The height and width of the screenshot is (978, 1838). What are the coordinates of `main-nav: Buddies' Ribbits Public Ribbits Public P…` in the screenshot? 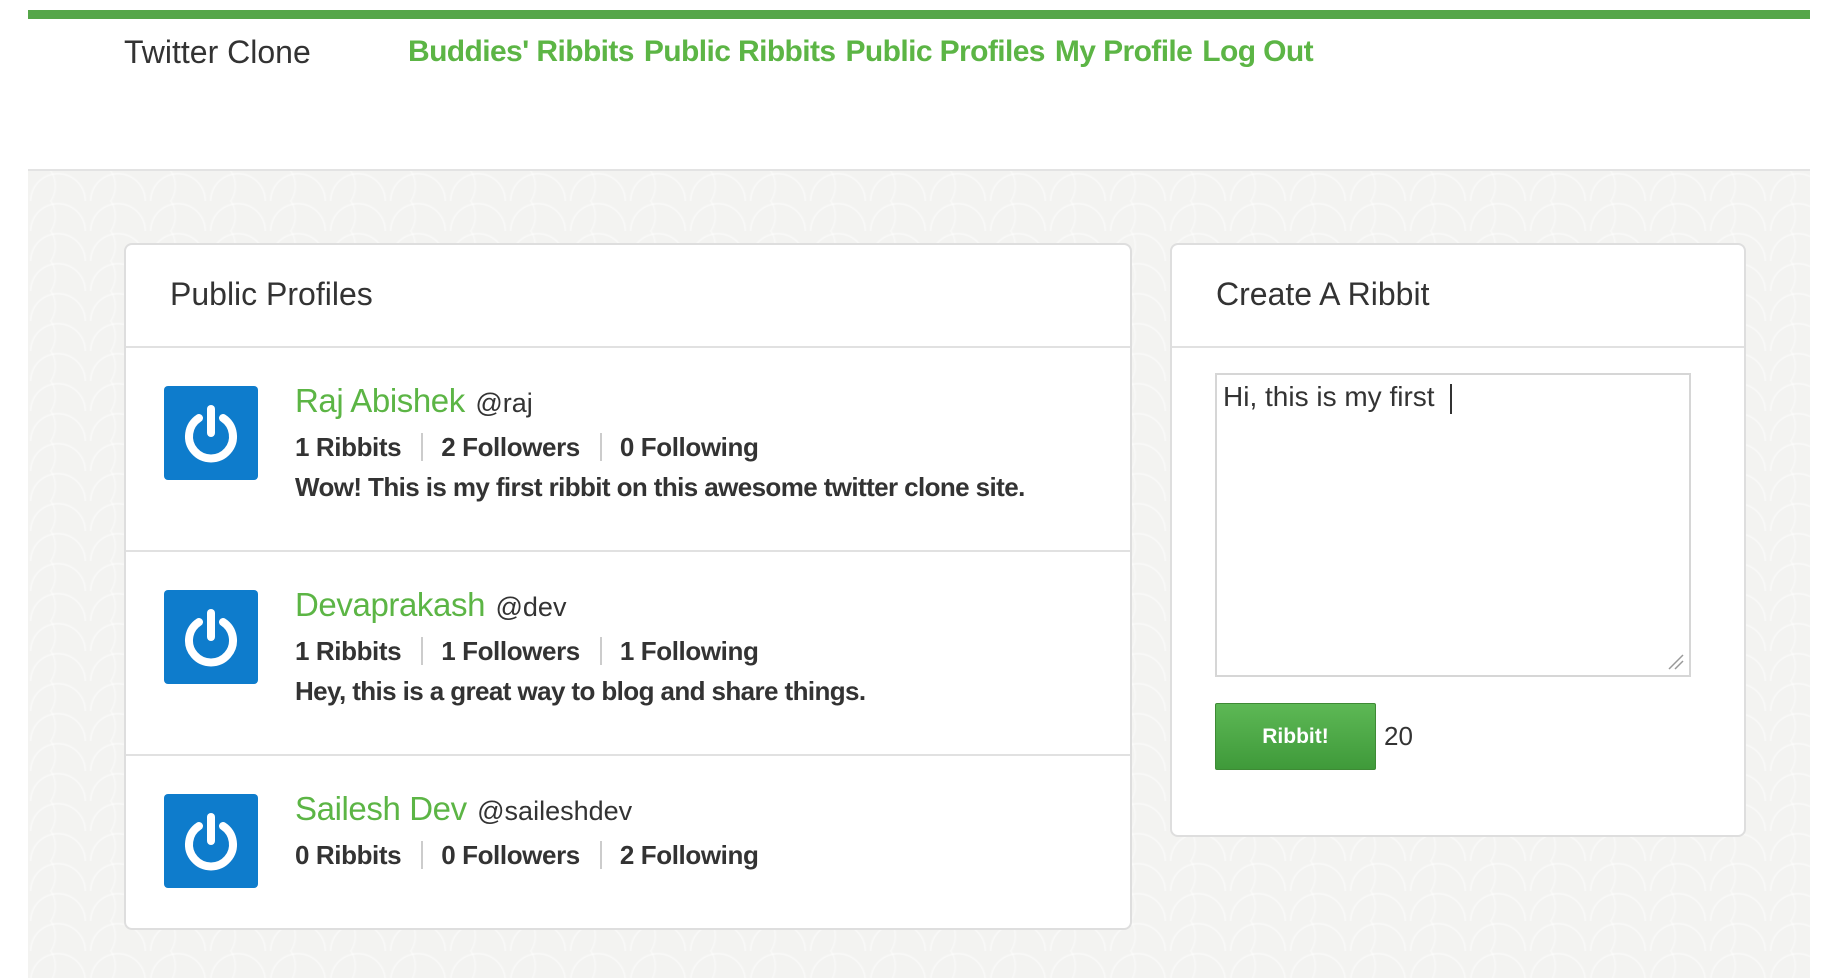 It's located at (861, 52).